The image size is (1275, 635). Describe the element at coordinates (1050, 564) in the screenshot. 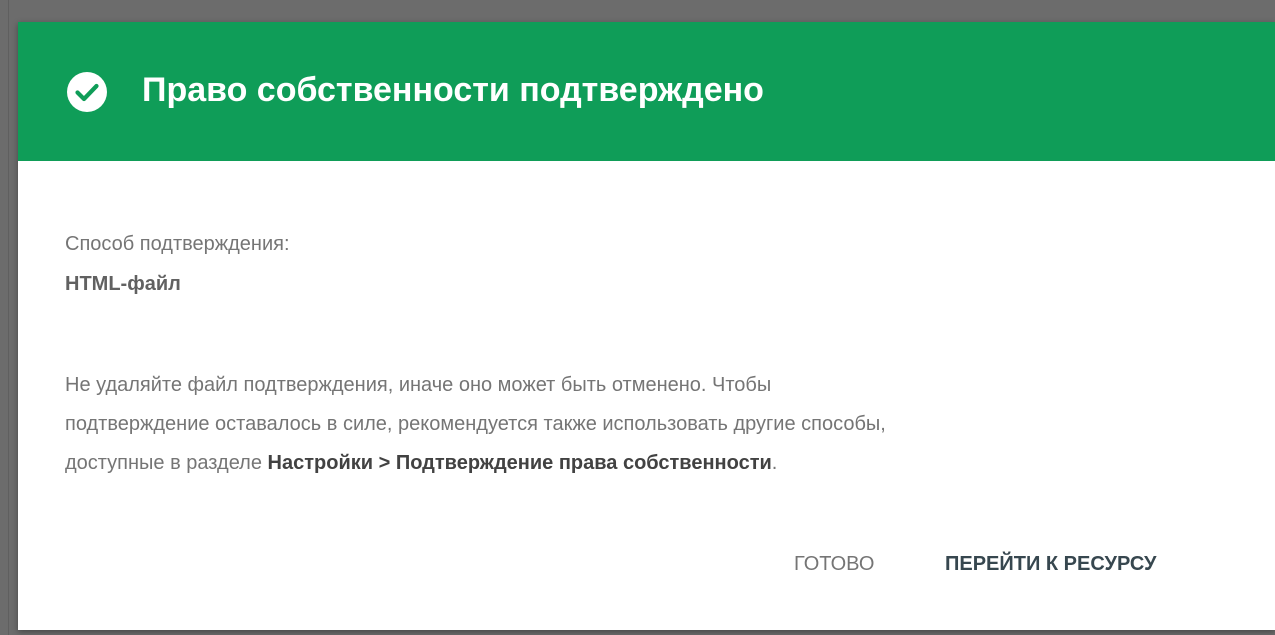

I see `go-to-property-button: ПЕРЕЙТИ К РЕСУРСУ` at that location.